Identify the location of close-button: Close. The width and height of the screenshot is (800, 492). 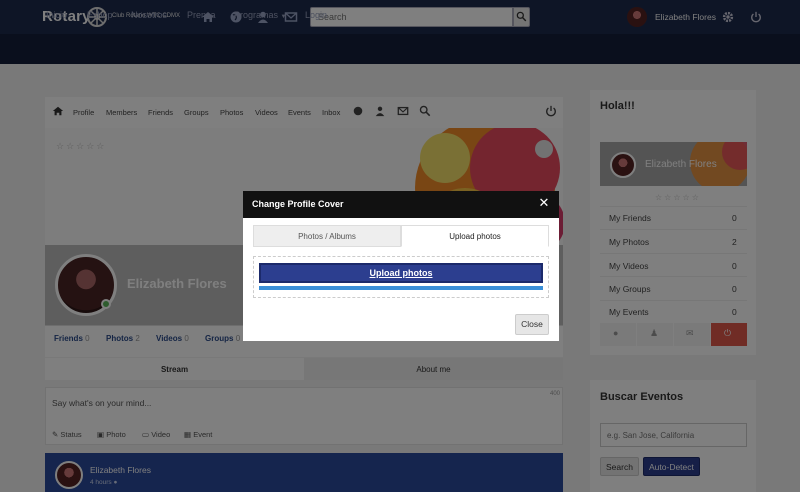
(532, 324).